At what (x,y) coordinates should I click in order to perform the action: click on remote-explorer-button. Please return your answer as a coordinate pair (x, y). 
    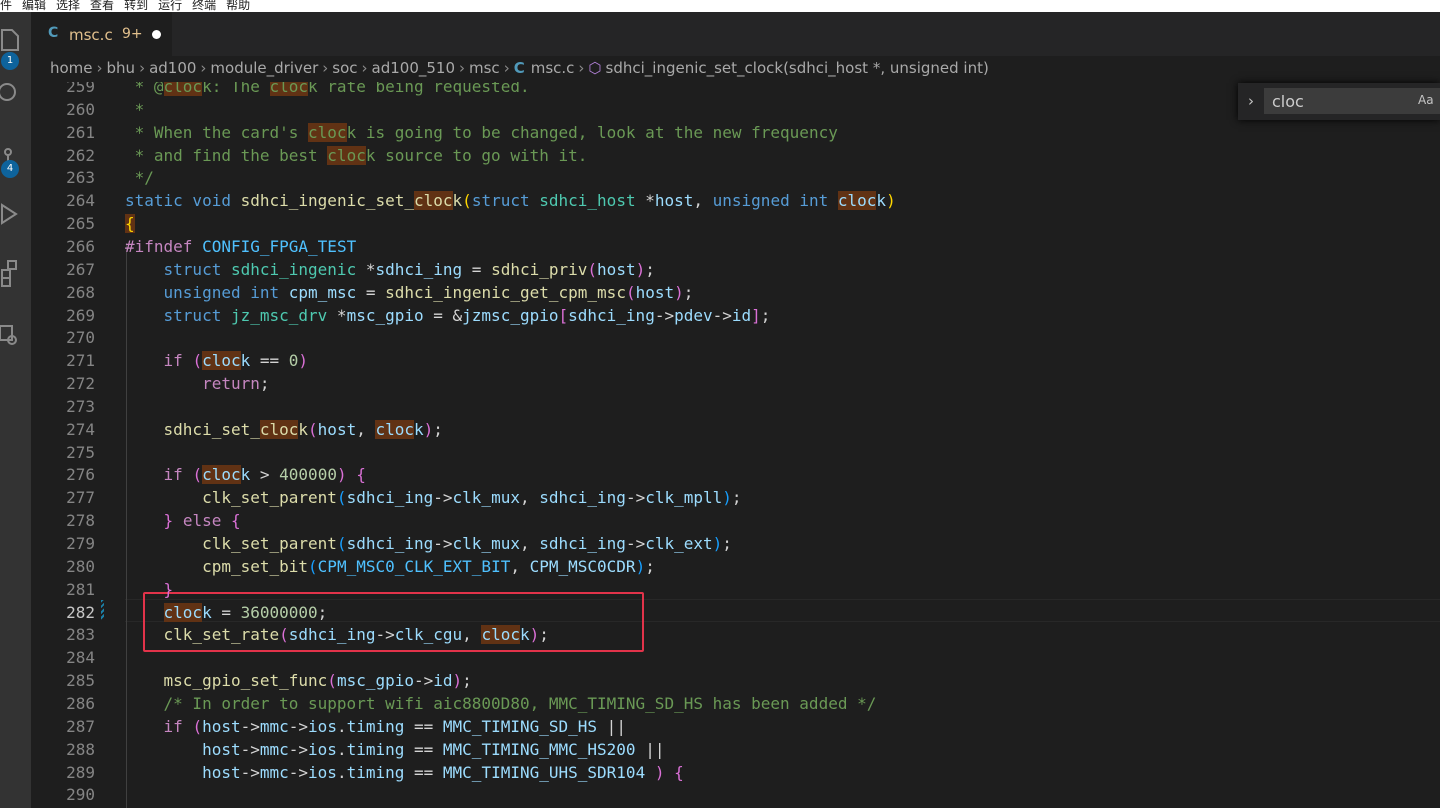
    Looking at the image, I should click on (15, 332).